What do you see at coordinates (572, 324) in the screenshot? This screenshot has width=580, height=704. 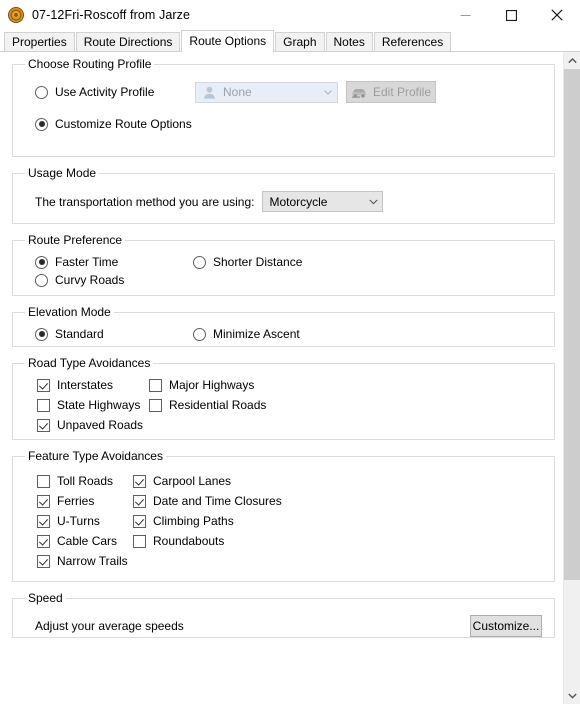 I see `scrollbar-thumb` at bounding box center [572, 324].